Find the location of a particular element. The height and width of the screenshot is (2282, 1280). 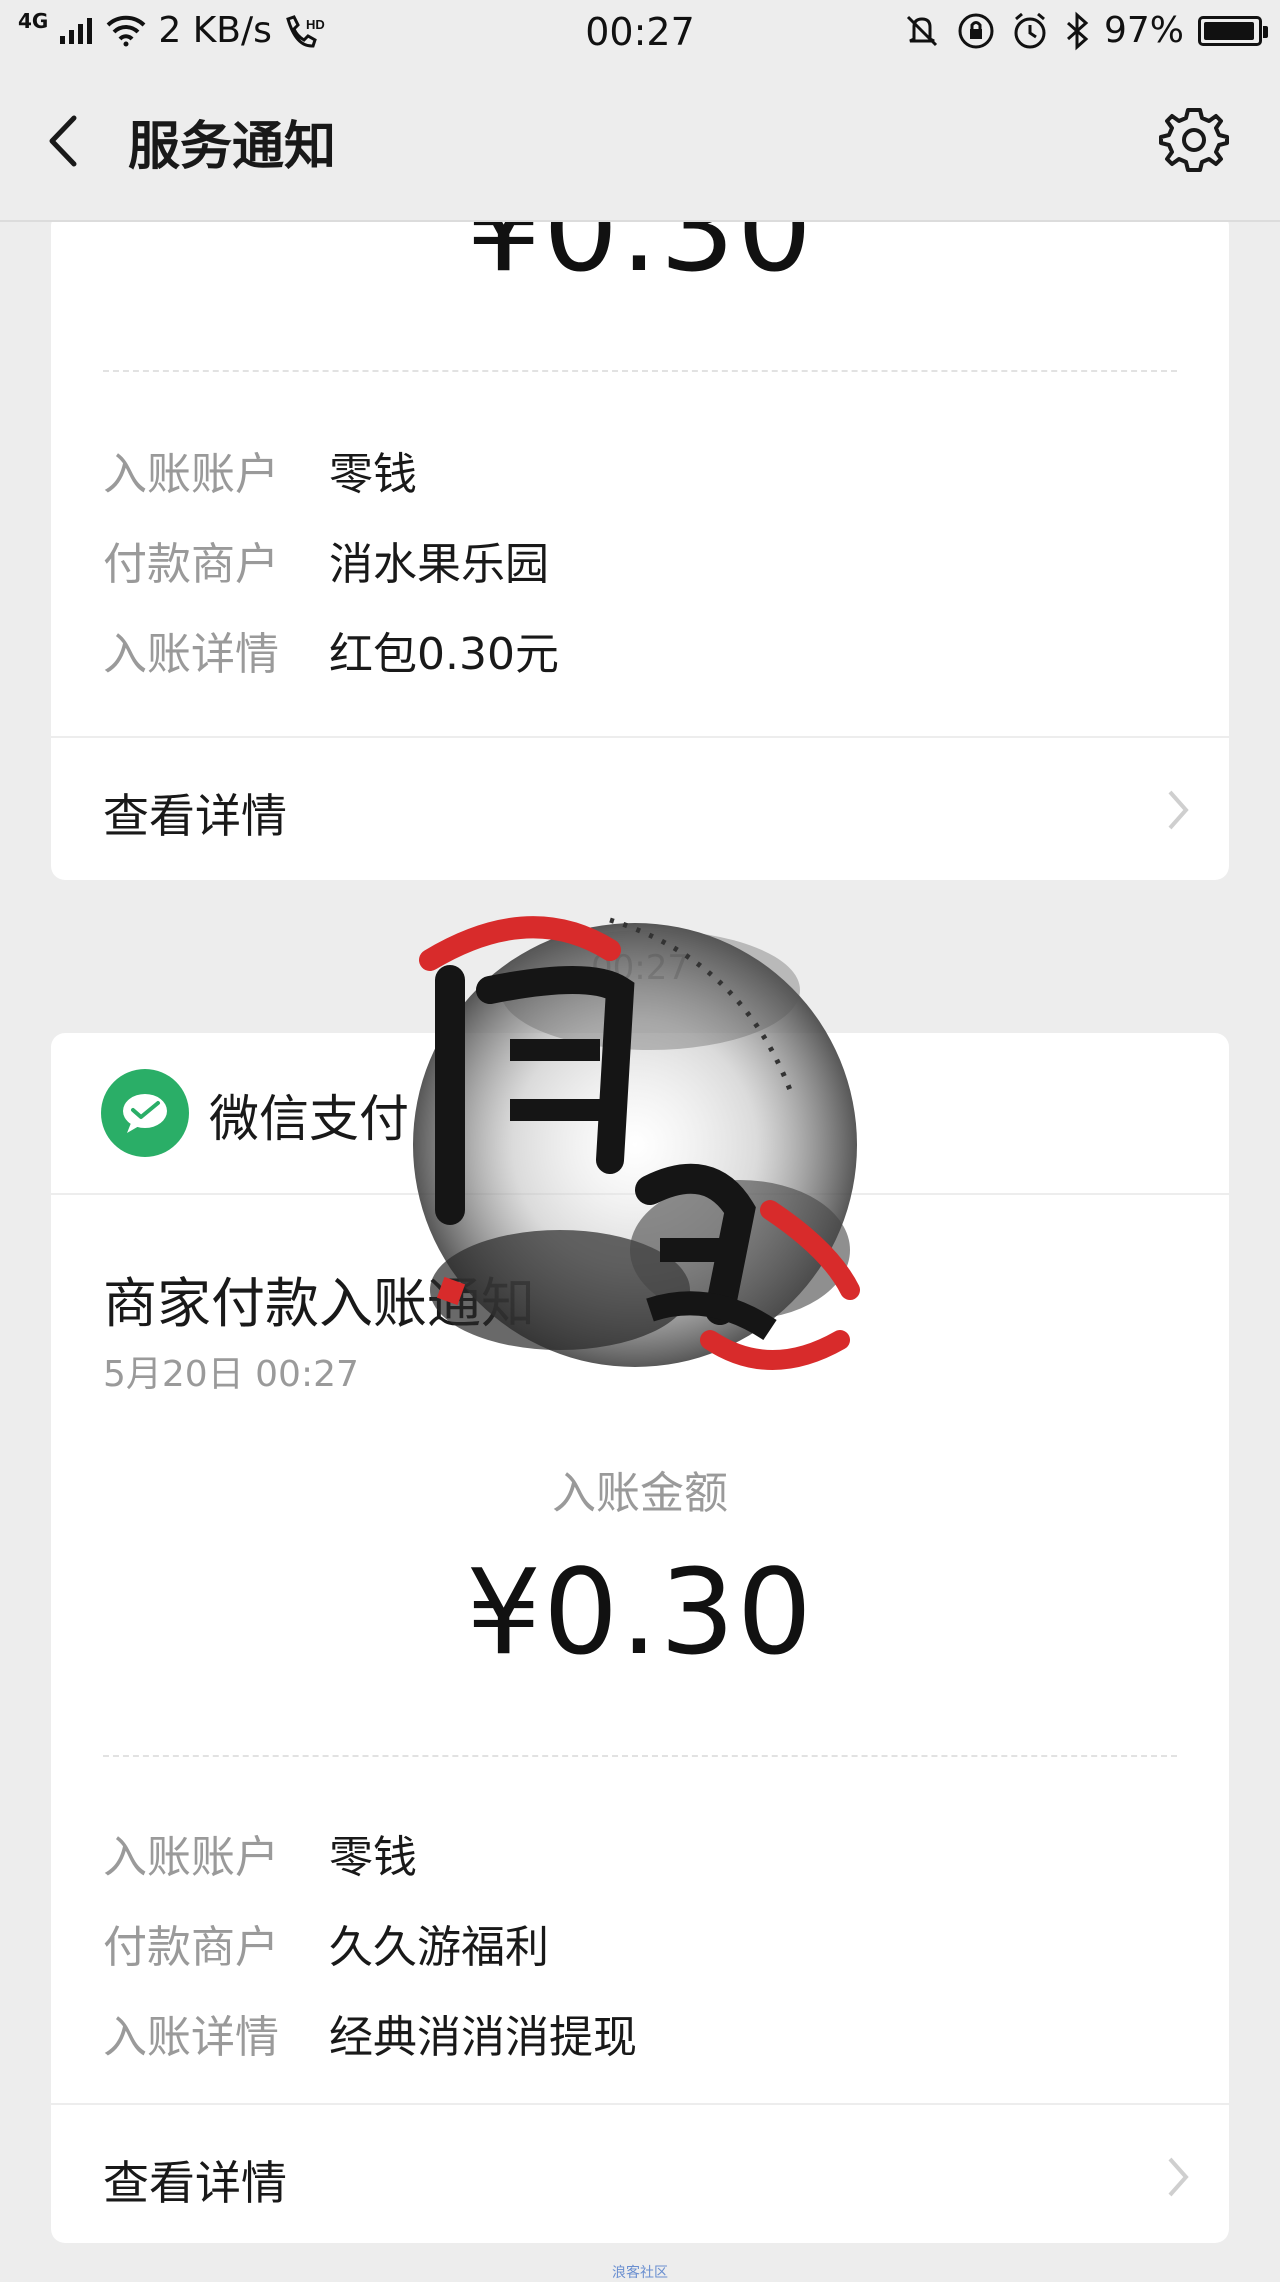

rotation-lock-icon is located at coordinates (976, 30).